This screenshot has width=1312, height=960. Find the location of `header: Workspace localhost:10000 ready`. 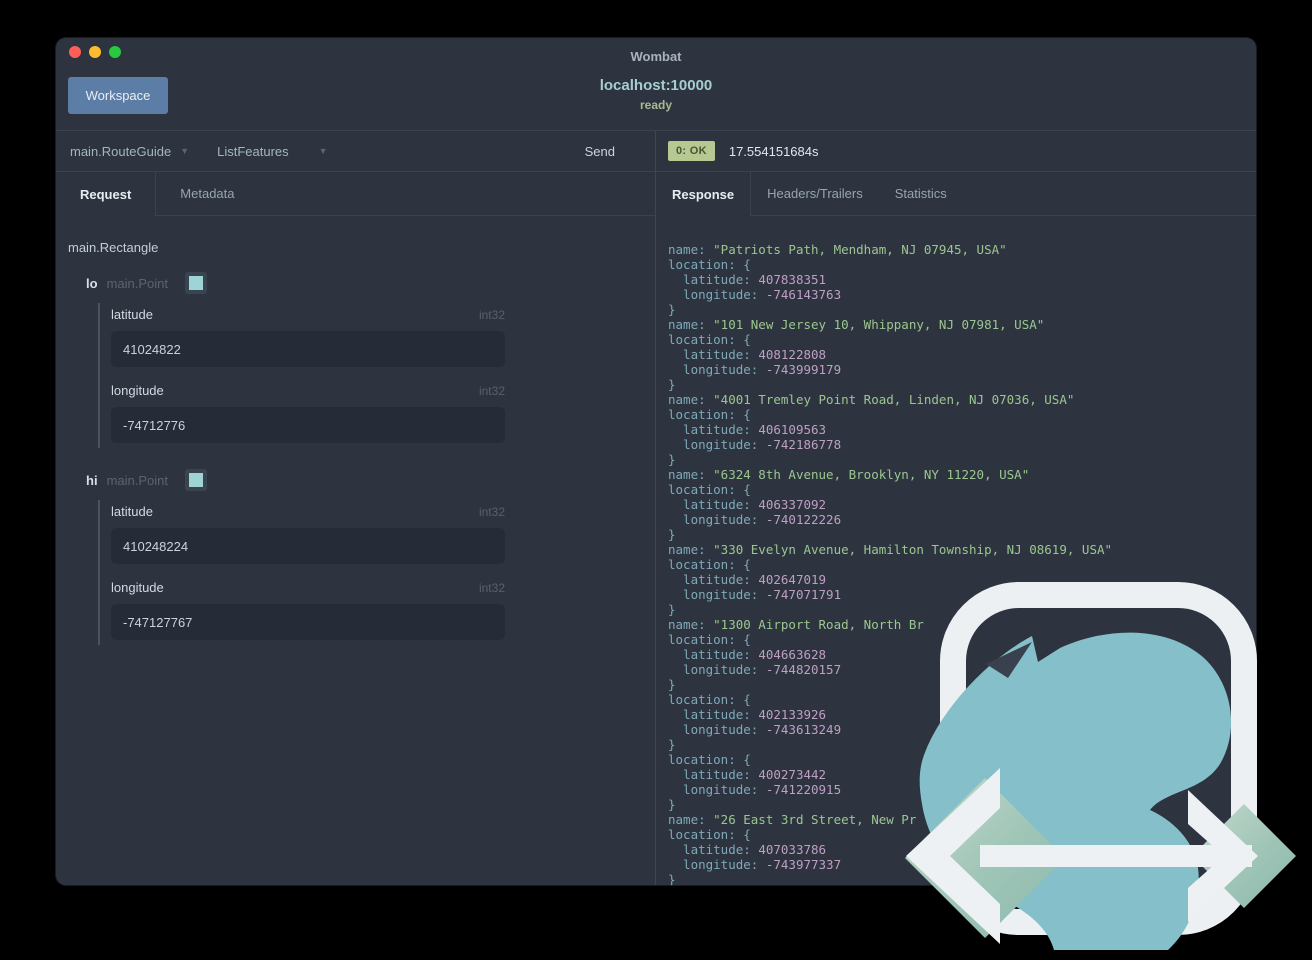

header: Workspace localhost:10000 ready is located at coordinates (656, 97).